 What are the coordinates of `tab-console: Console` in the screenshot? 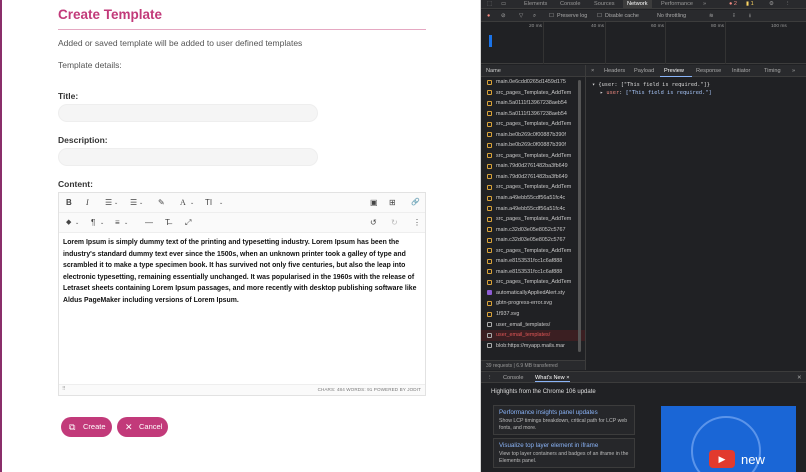 It's located at (570, 4).